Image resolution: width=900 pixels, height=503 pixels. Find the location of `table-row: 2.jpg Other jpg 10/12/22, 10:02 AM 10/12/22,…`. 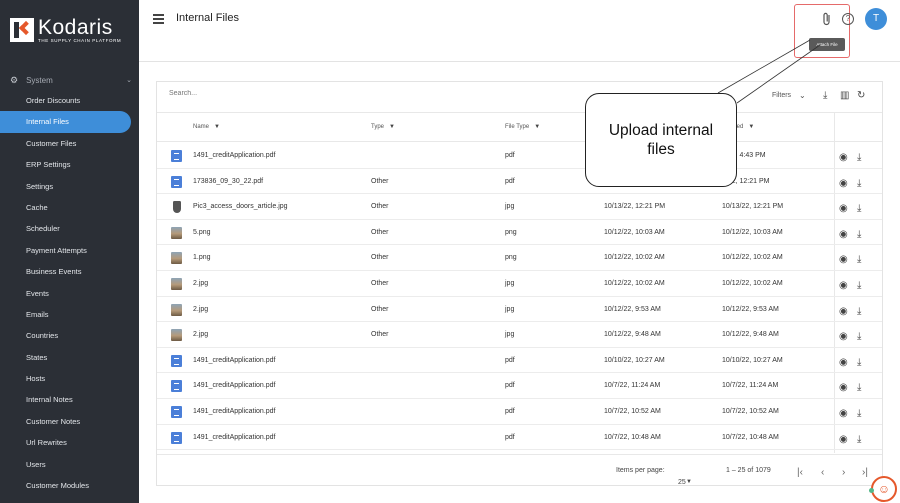

table-row: 2.jpg Other jpg 10/12/22, 10:02 AM 10/12/22,… is located at coordinates (519, 284).